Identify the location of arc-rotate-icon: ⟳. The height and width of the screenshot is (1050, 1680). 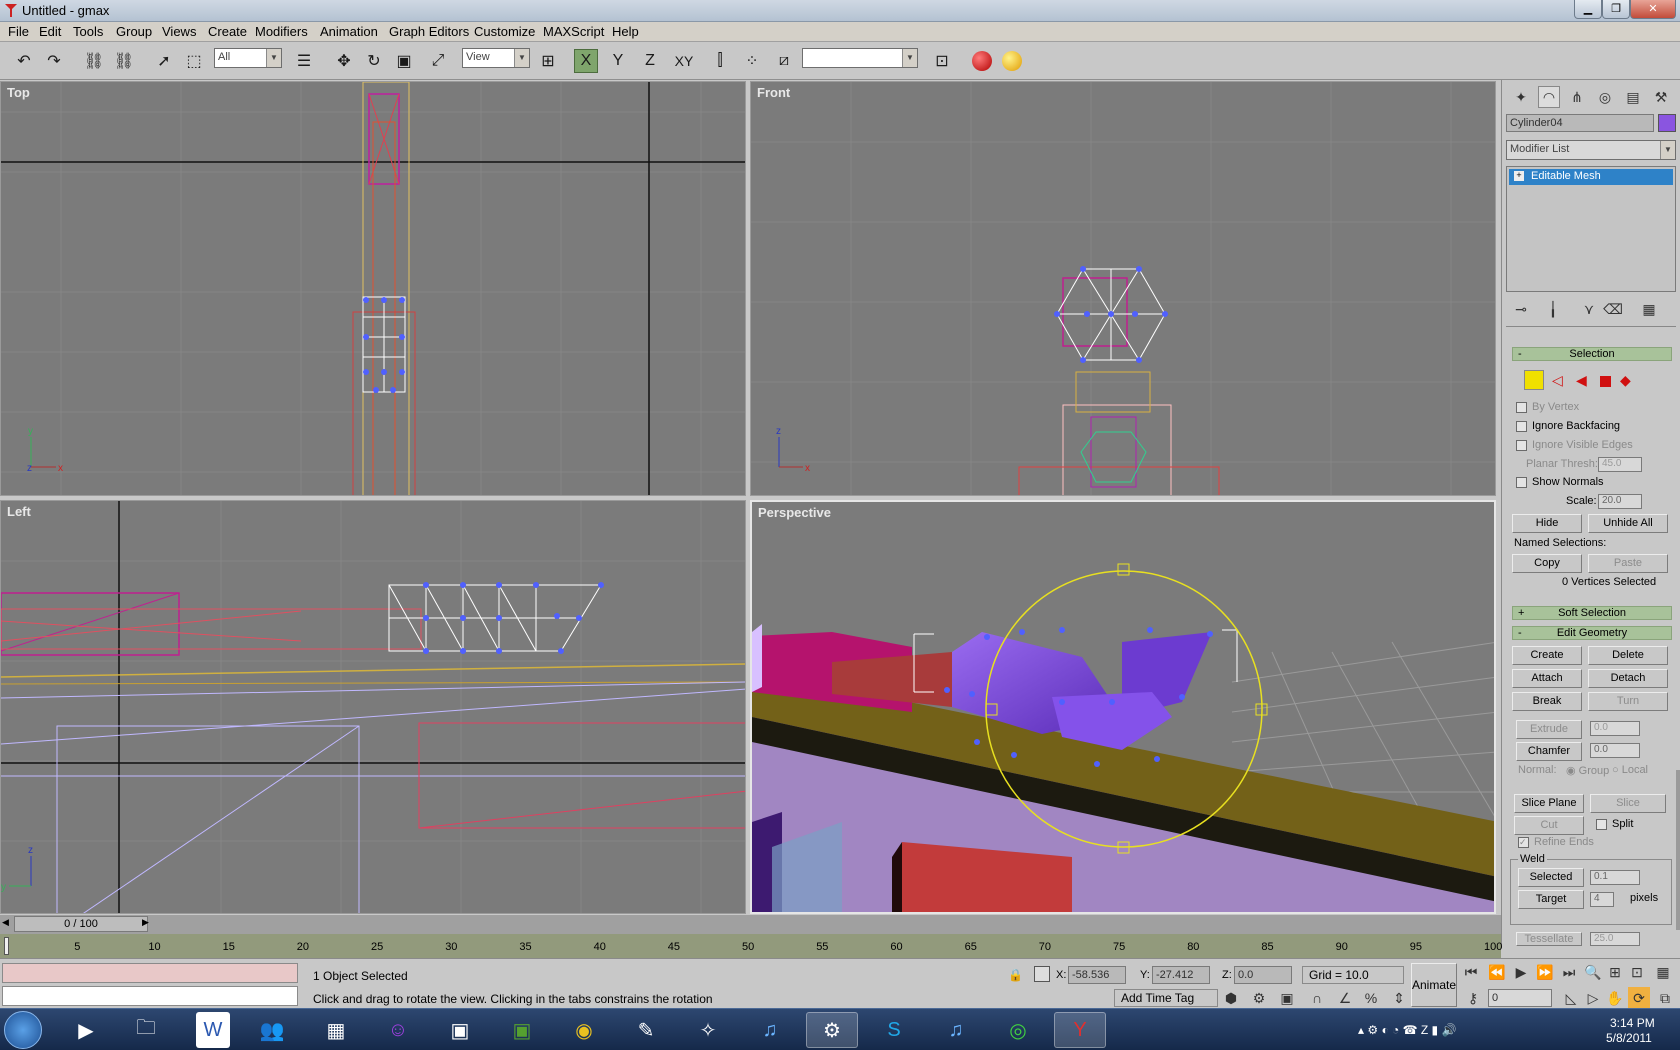
(1639, 998).